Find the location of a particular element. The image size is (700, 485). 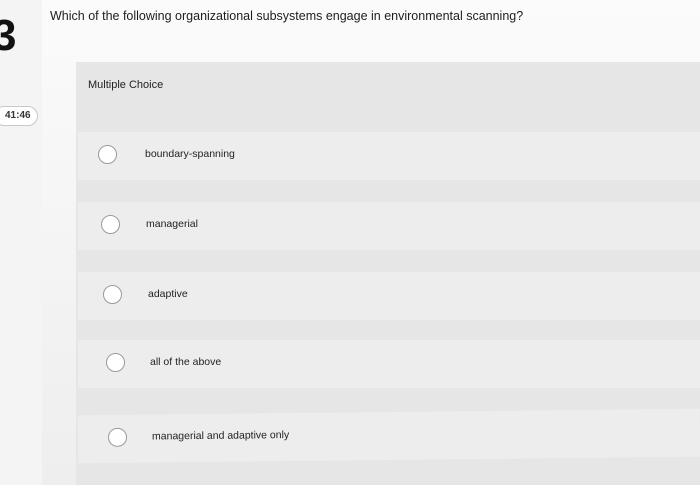

option-managerial-and-adaptive-only: managerial and adaptive only is located at coordinates (388, 436).